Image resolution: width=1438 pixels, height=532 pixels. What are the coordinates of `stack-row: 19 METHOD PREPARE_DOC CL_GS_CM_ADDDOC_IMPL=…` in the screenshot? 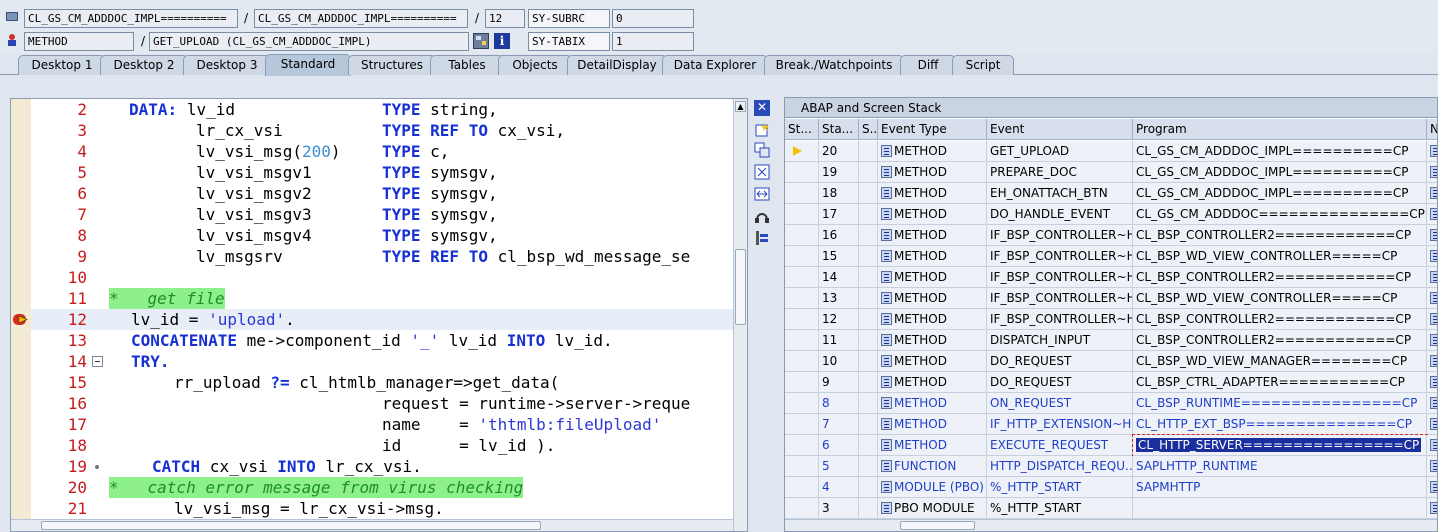 It's located at (1111, 172).